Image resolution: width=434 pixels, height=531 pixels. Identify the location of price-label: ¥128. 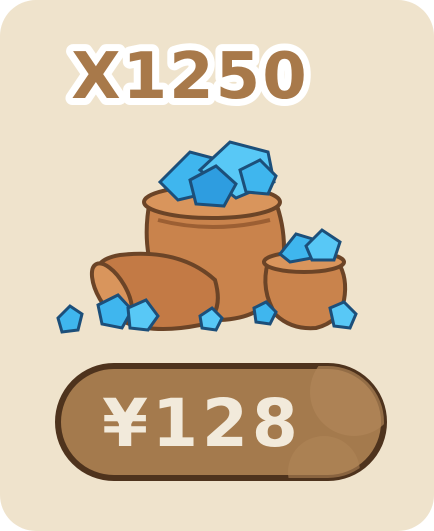
(202, 423).